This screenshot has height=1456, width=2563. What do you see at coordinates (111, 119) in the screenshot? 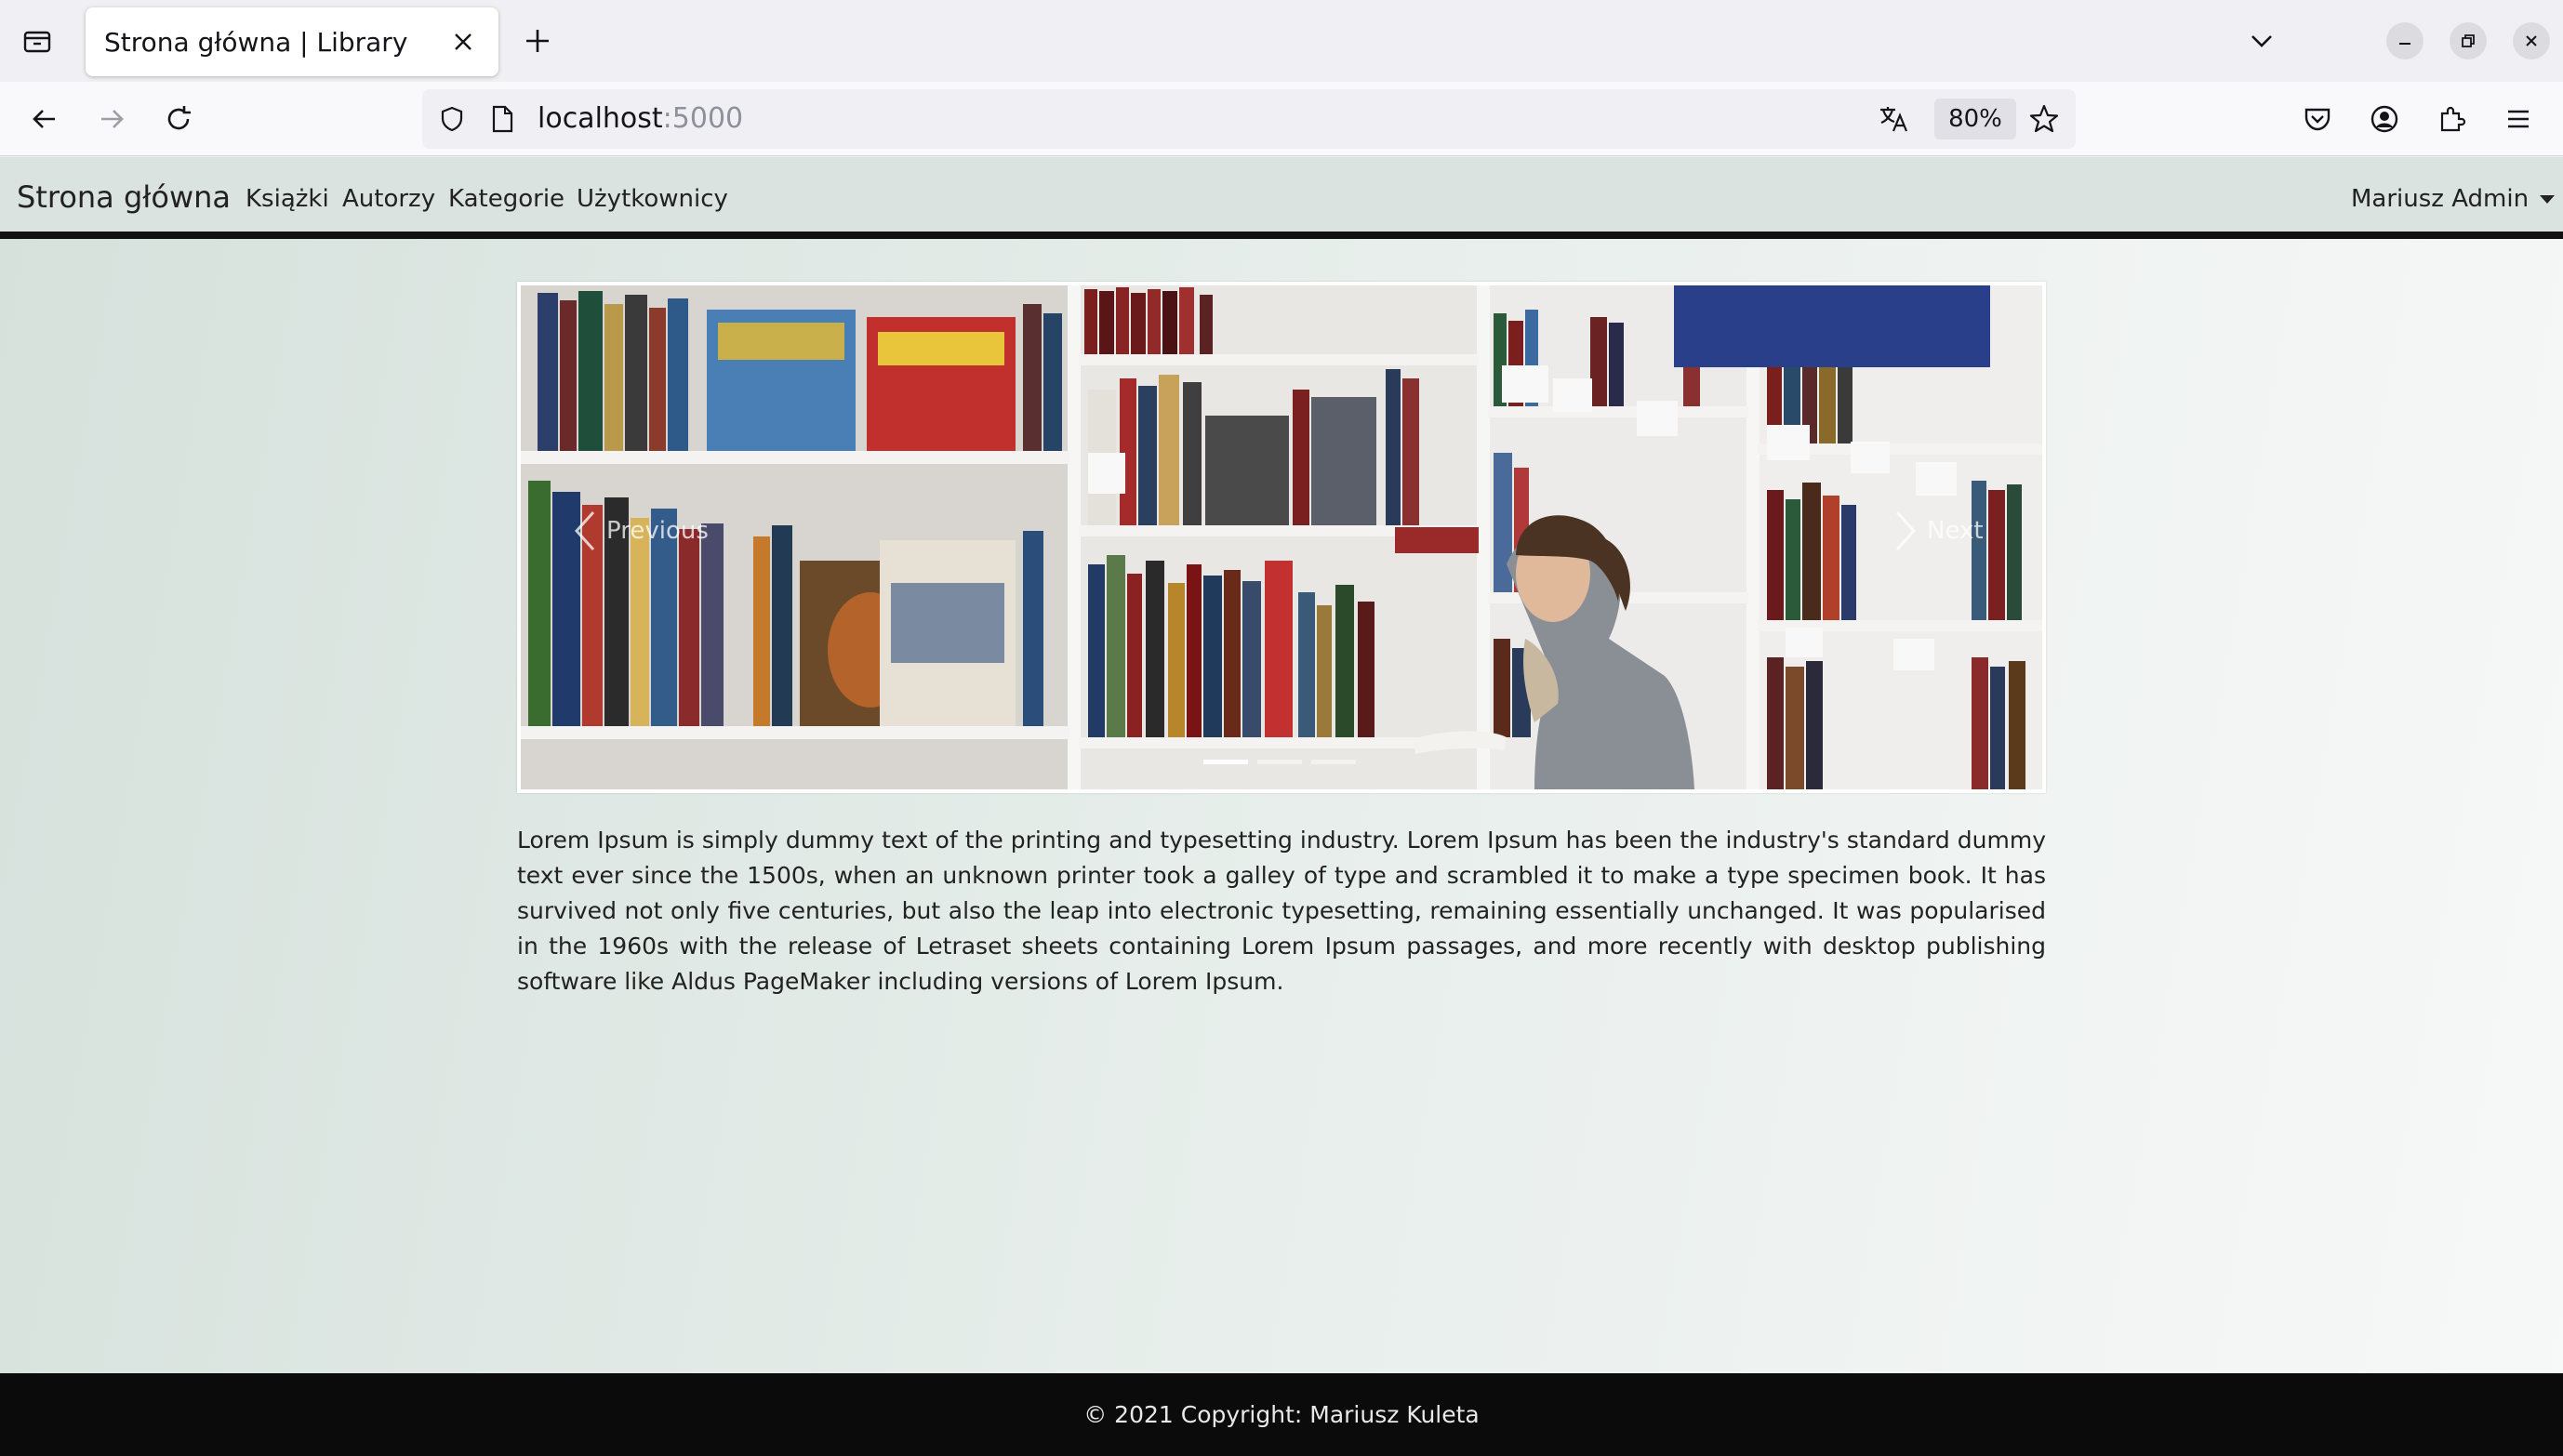
I see `forward-icon` at bounding box center [111, 119].